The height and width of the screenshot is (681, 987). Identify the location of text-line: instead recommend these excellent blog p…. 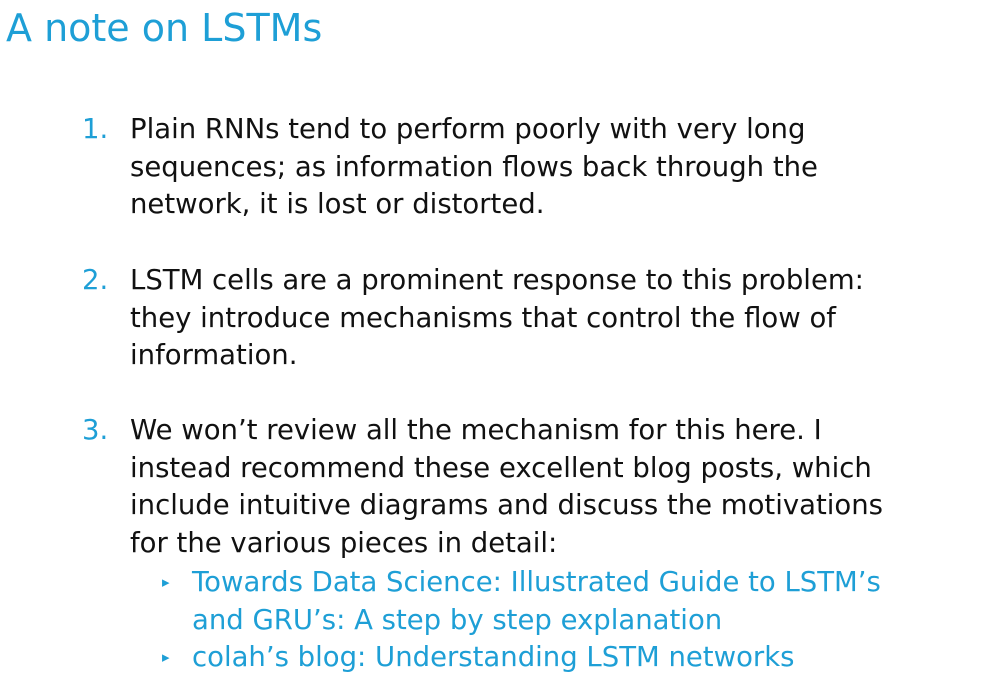
(501, 467).